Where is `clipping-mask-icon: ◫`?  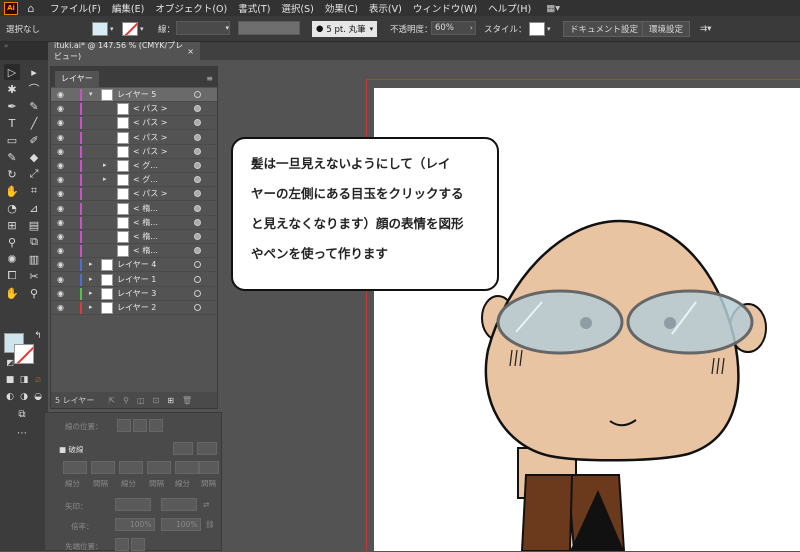
clipping-mask-icon: ◫ is located at coordinates (141, 400).